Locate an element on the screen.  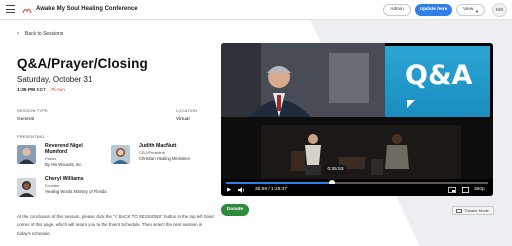
presenter-role: Pastor is located at coordinates (51, 158).